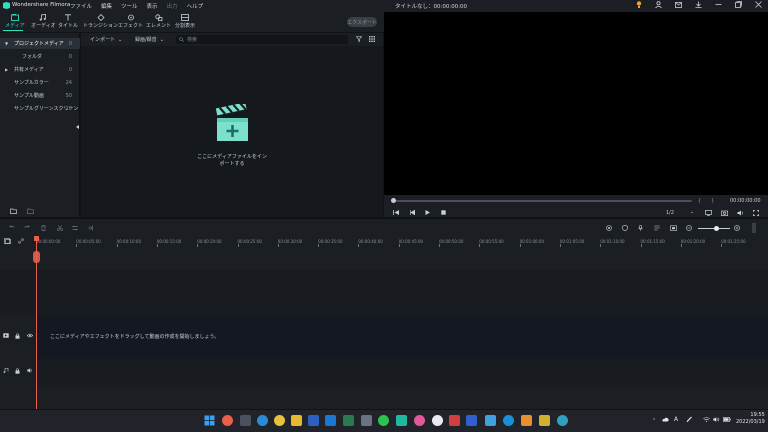  Describe the element at coordinates (75, 228) in the screenshot. I see `adjust-icon` at that location.